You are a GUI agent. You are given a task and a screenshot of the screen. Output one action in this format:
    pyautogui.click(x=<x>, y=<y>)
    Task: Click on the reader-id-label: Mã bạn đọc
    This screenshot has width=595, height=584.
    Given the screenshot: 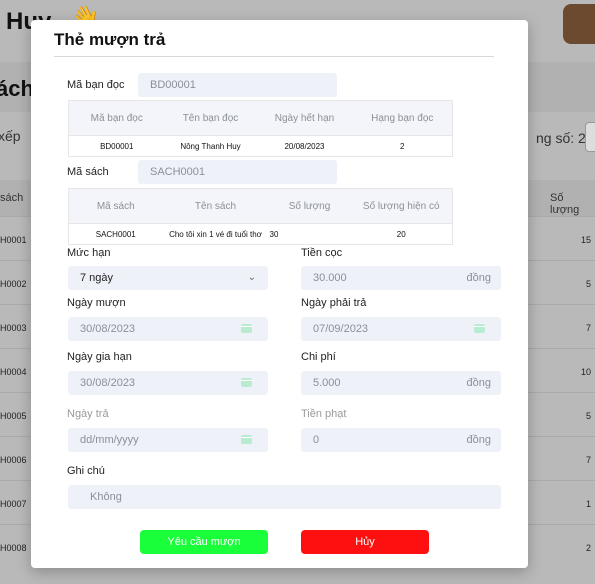 What is the action you would take?
    pyautogui.click(x=96, y=85)
    